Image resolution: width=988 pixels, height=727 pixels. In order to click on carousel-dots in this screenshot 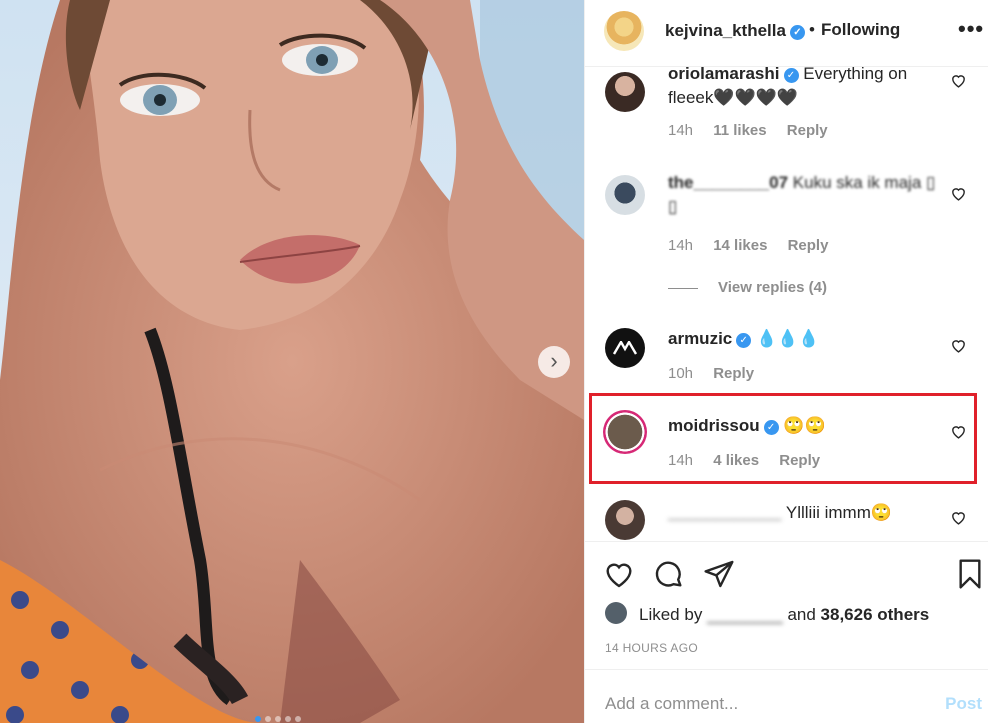, I will do `click(280, 715)`.